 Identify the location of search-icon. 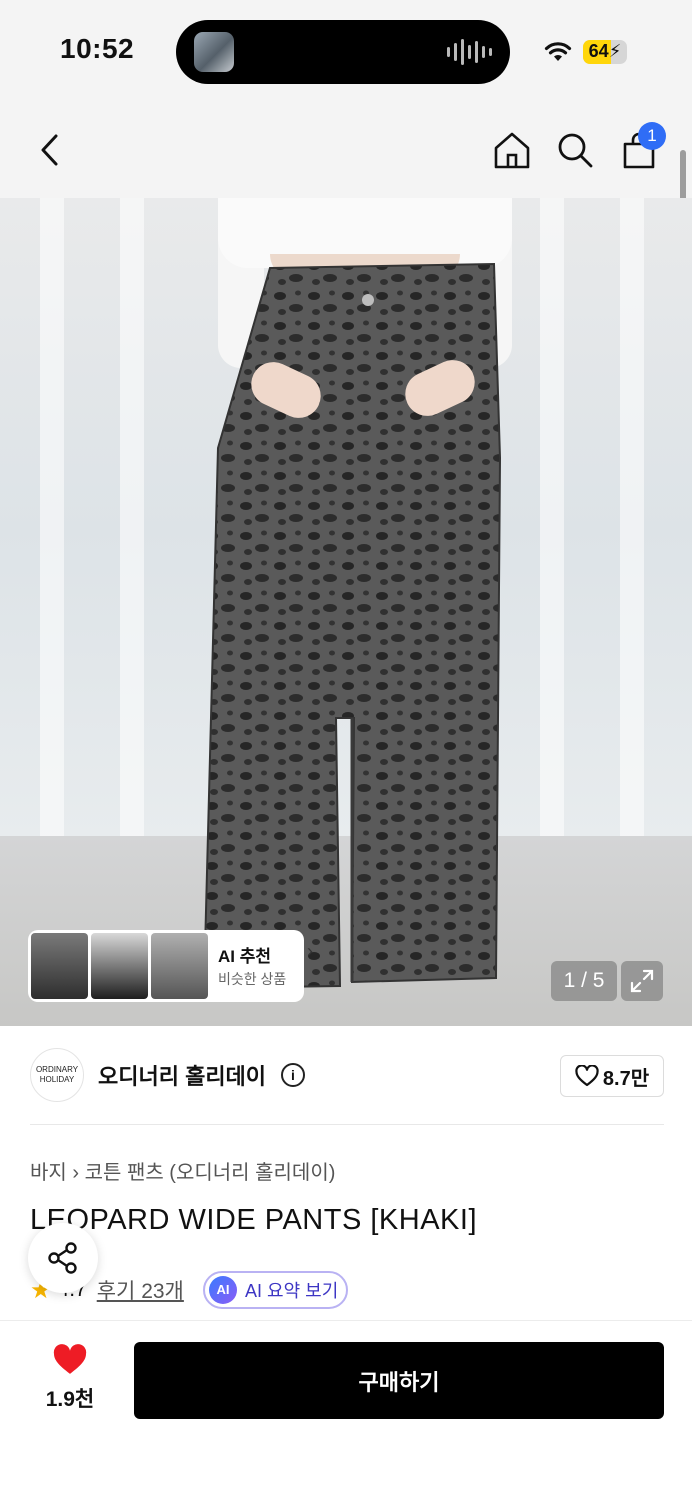
(575, 150).